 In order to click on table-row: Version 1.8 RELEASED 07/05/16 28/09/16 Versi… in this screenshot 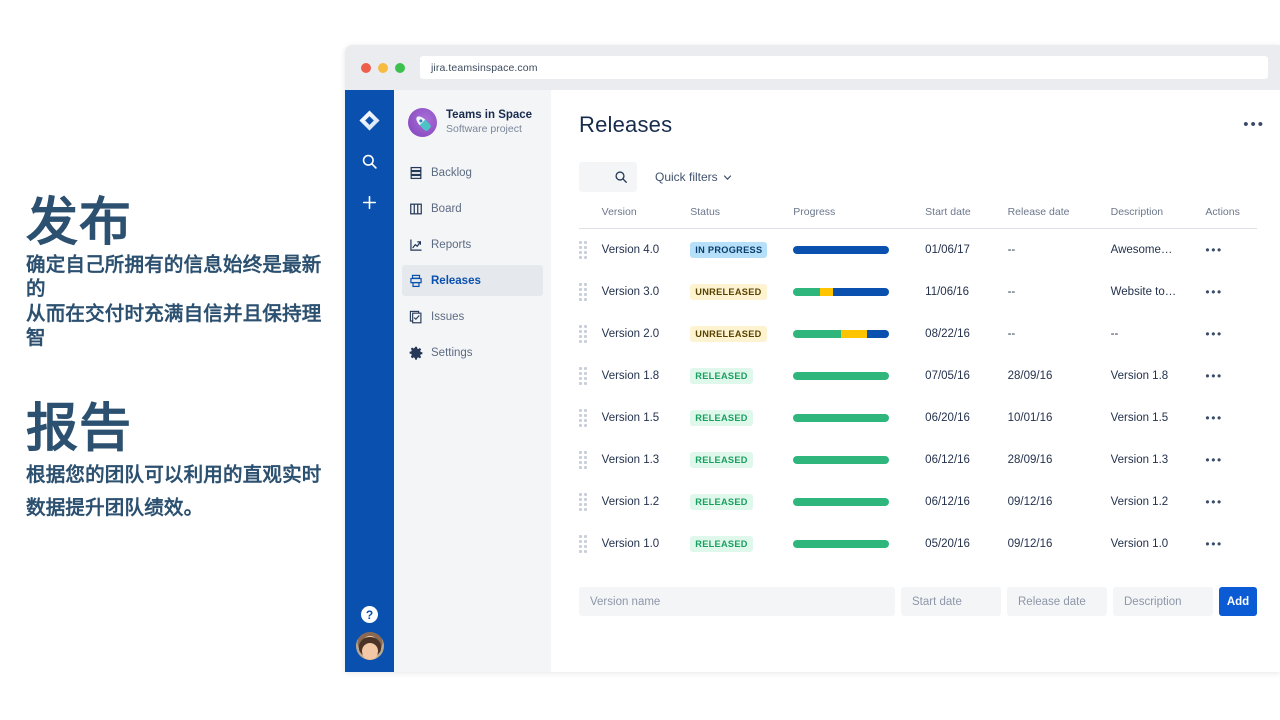, I will do `click(918, 376)`.